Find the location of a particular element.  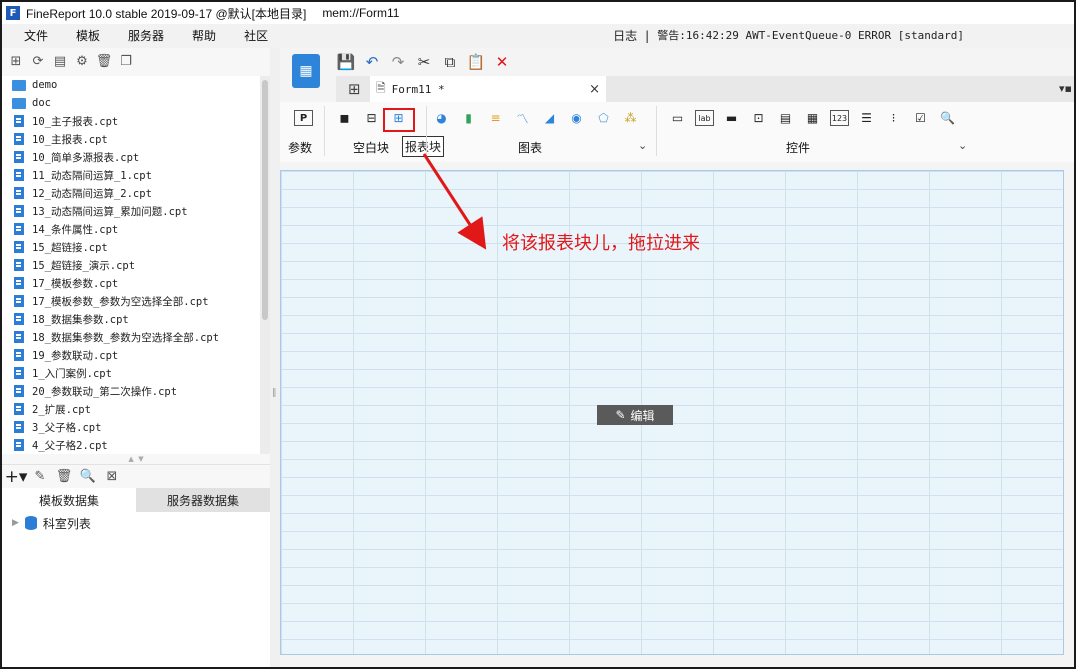

quick-toolbar: 💾 ↶ ↷ ✂ ⧉ 📋 ✕ is located at coordinates (424, 62).